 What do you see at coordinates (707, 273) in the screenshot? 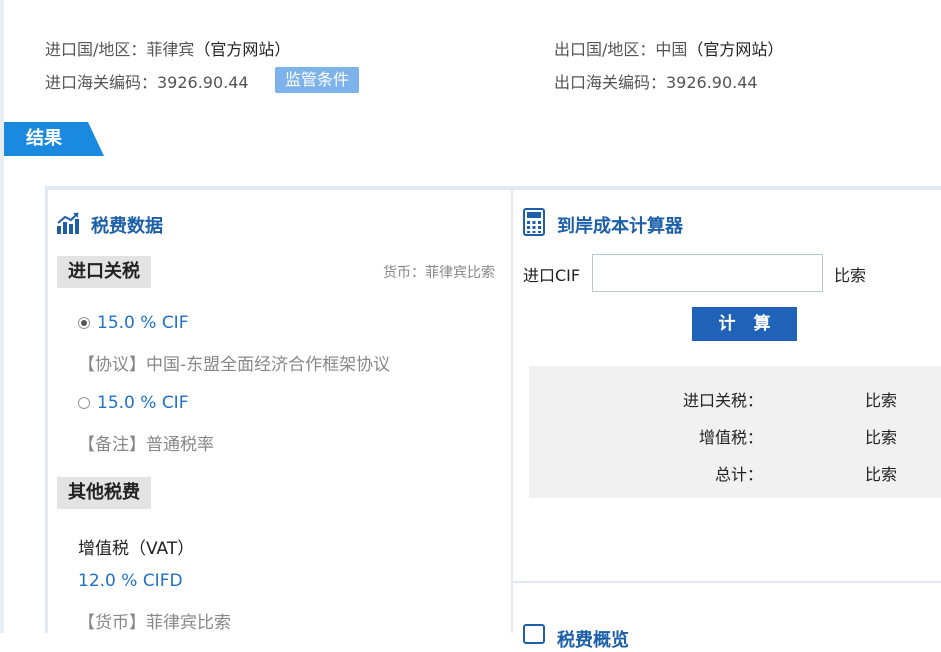
I see `cif-input` at bounding box center [707, 273].